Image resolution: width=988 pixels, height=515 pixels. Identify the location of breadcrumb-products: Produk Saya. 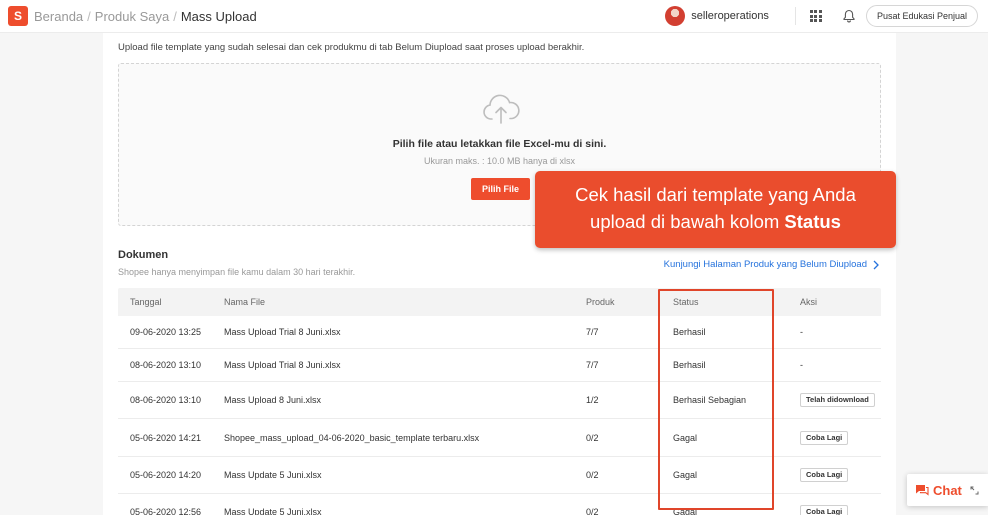
(132, 16).